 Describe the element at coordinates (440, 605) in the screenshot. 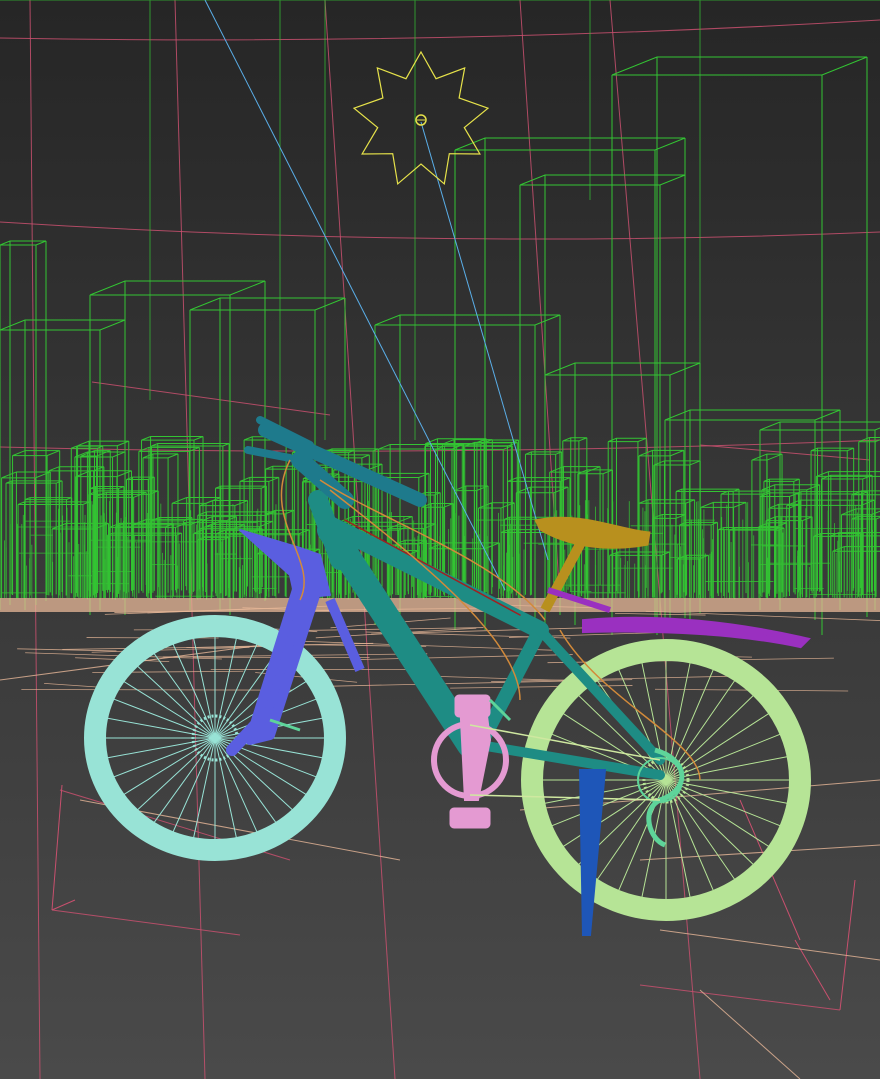

I see `ground-strip` at that location.